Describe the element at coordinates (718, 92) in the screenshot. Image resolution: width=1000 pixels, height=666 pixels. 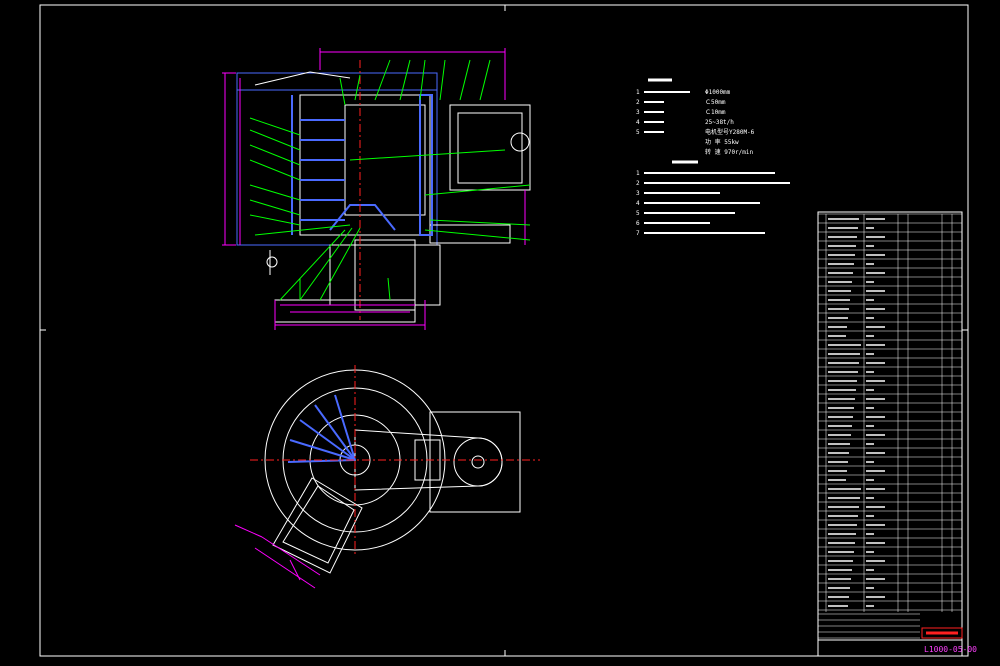
I see `spec-value-1: Φ1000mm` at that location.